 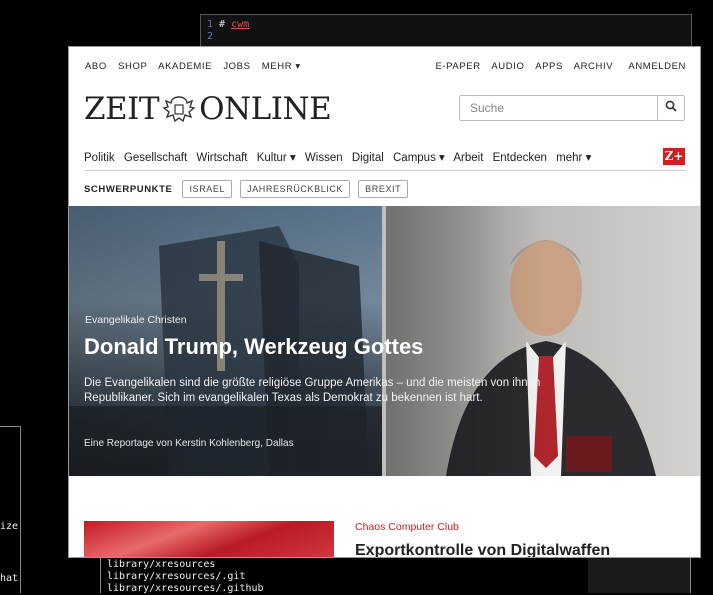 What do you see at coordinates (185, 66) in the screenshot?
I see `nav-link-akademie: AKADEMIE` at bounding box center [185, 66].